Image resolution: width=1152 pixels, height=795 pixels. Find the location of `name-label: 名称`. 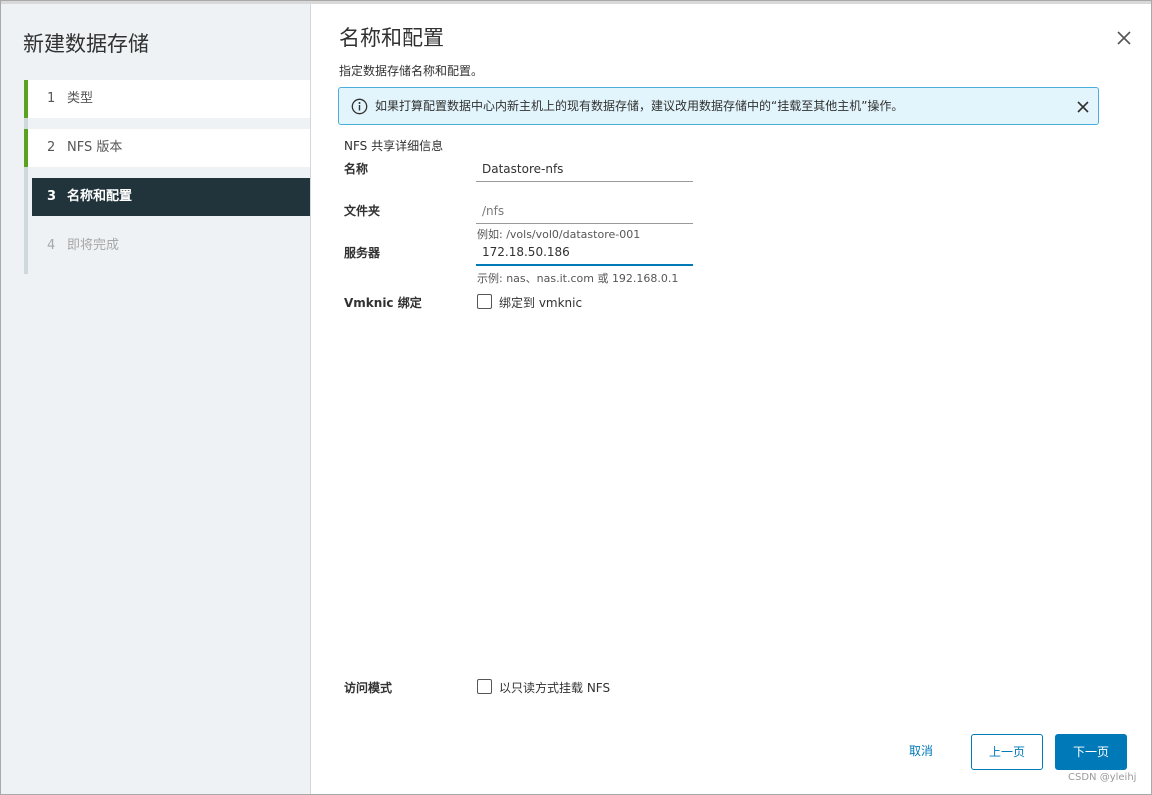

name-label: 名称 is located at coordinates (356, 169).